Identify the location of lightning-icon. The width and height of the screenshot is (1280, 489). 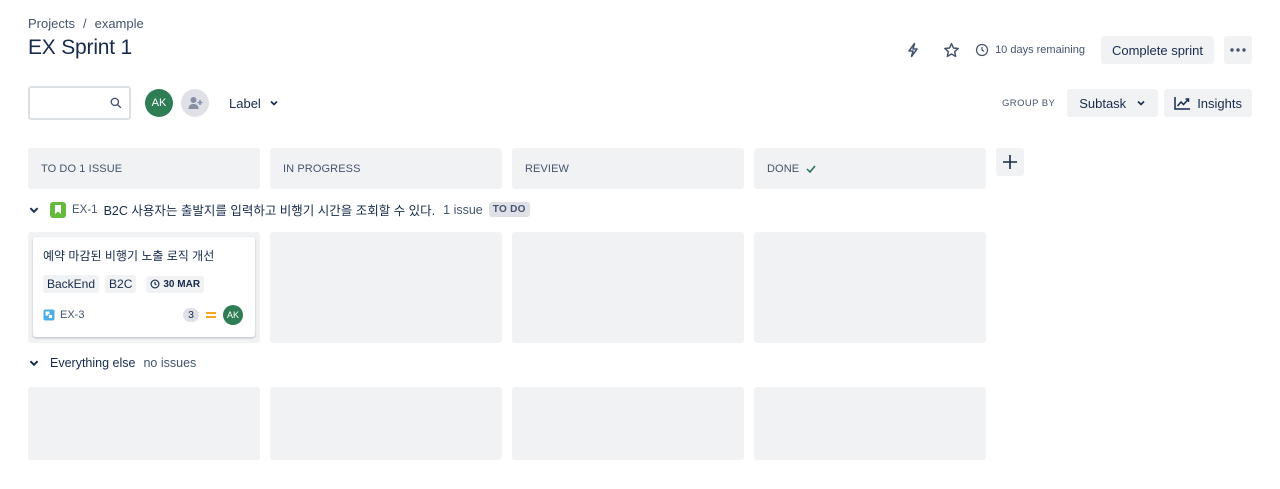
(913, 50).